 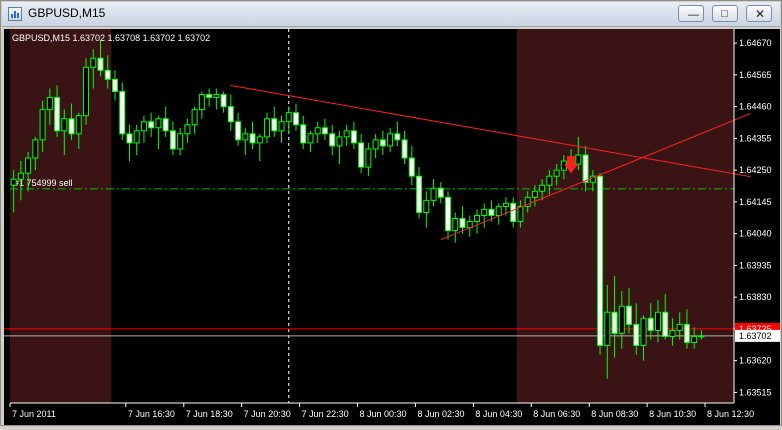 What do you see at coordinates (755, 392) in the screenshot?
I see `price-tick-label: 1.63515` at bounding box center [755, 392].